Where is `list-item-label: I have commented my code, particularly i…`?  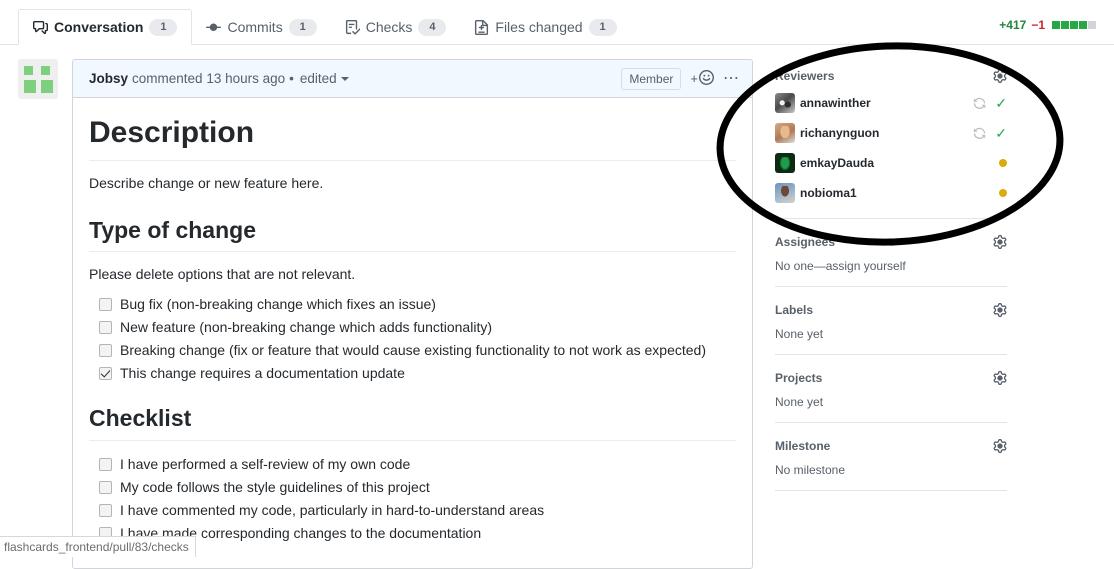
list-item-label: I have commented my code, particularly i… is located at coordinates (332, 510).